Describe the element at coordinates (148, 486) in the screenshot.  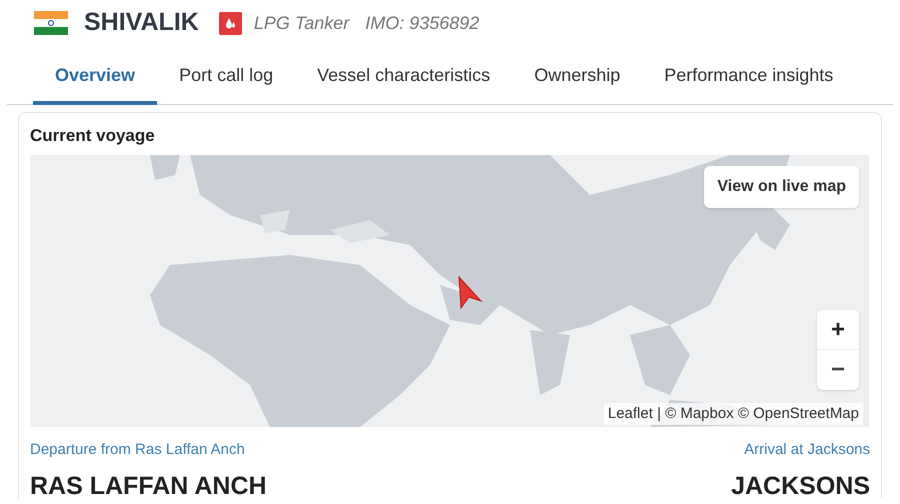
I see `departure-port: RAS LAFFAN ANCH` at that location.